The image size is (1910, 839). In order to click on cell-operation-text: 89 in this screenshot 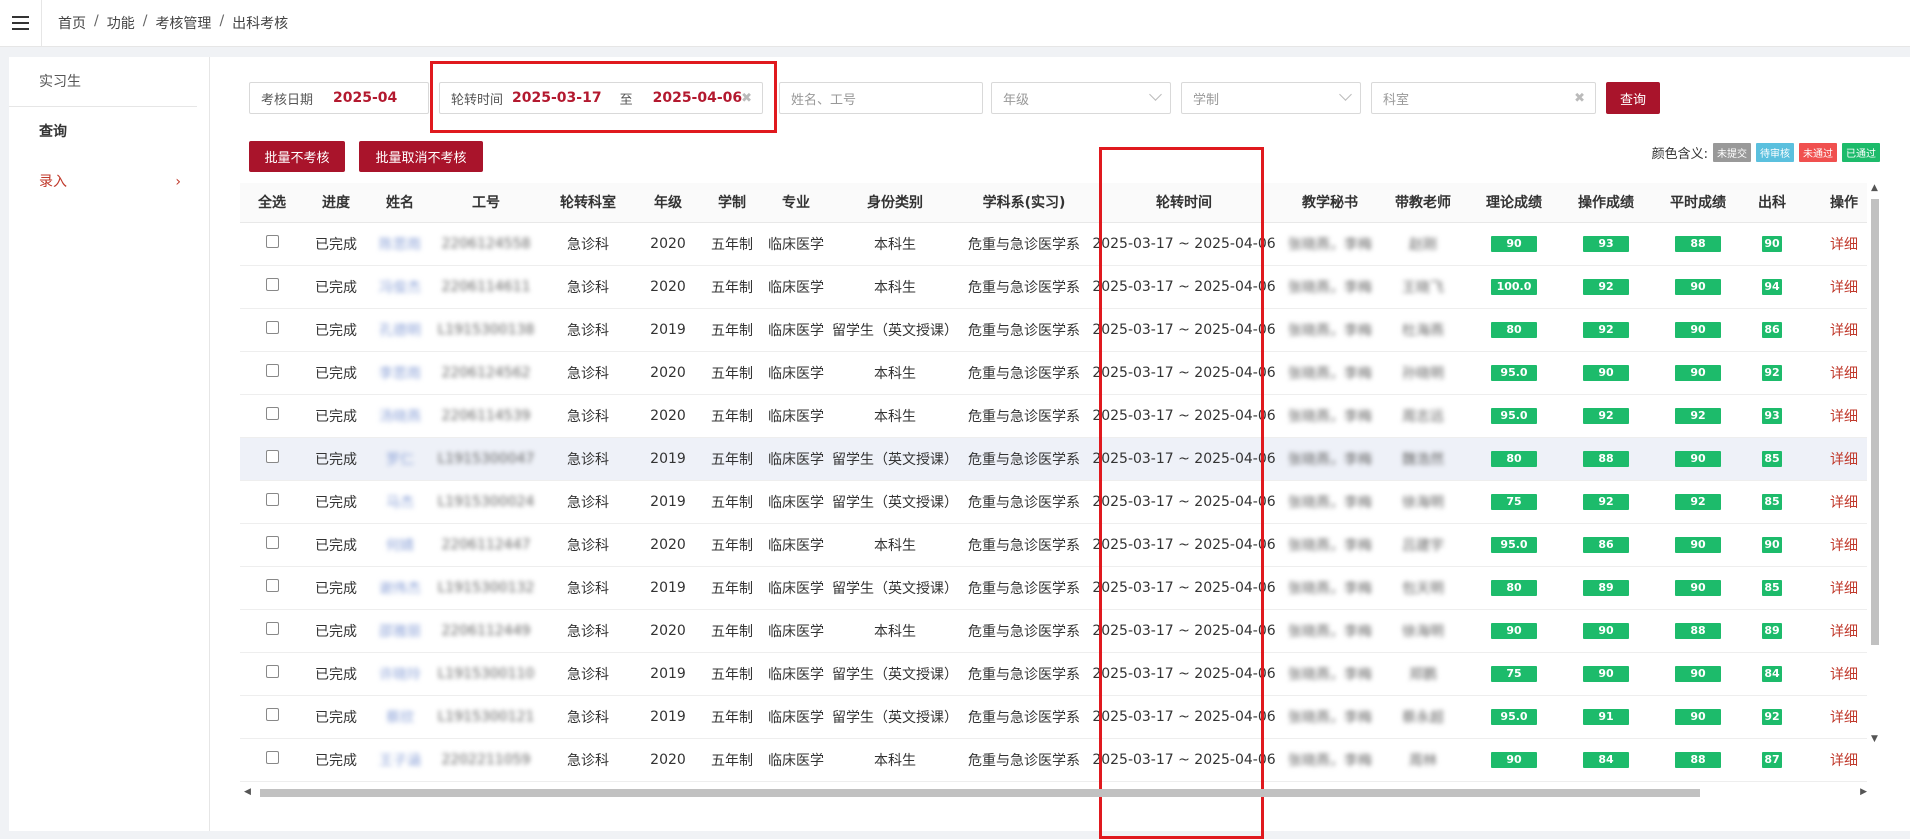, I will do `click(1606, 588)`.